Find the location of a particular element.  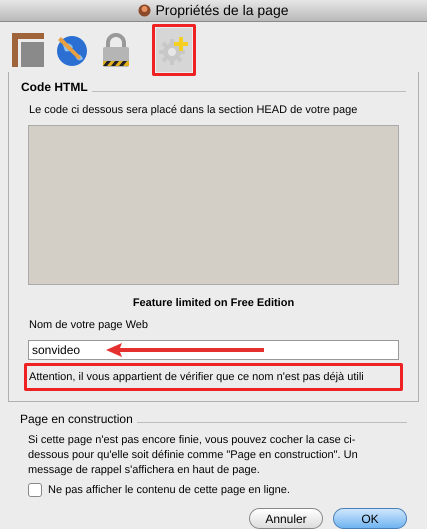

page-name-field: sonvideo is located at coordinates (213, 350).